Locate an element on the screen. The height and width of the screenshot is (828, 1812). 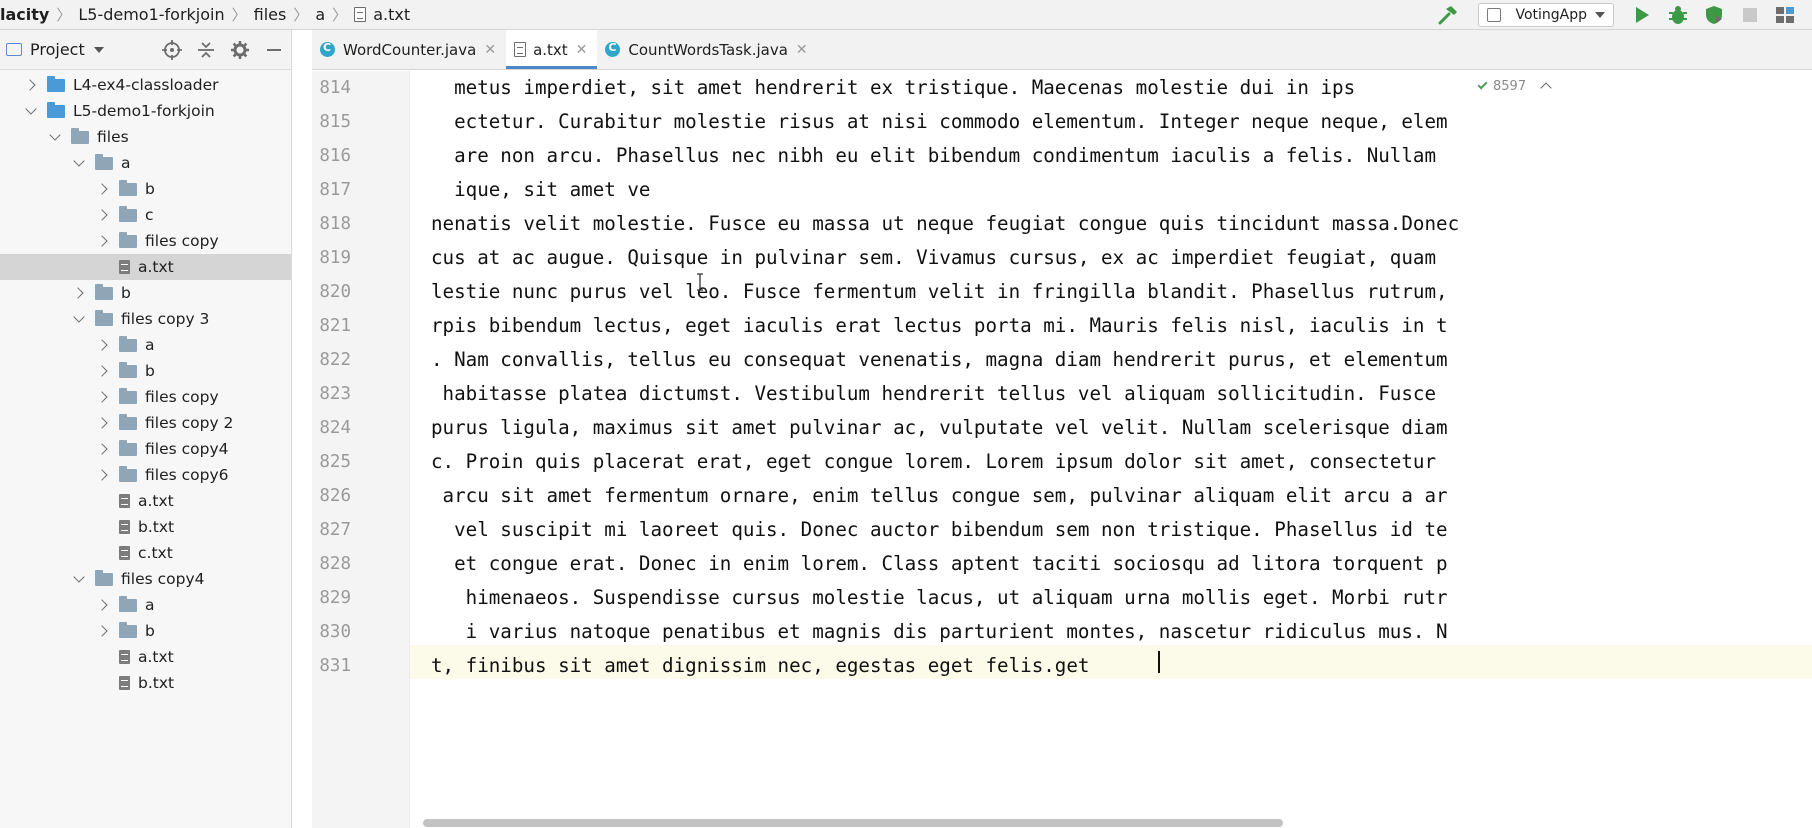
collapse-all-icon is located at coordinates (206, 50).